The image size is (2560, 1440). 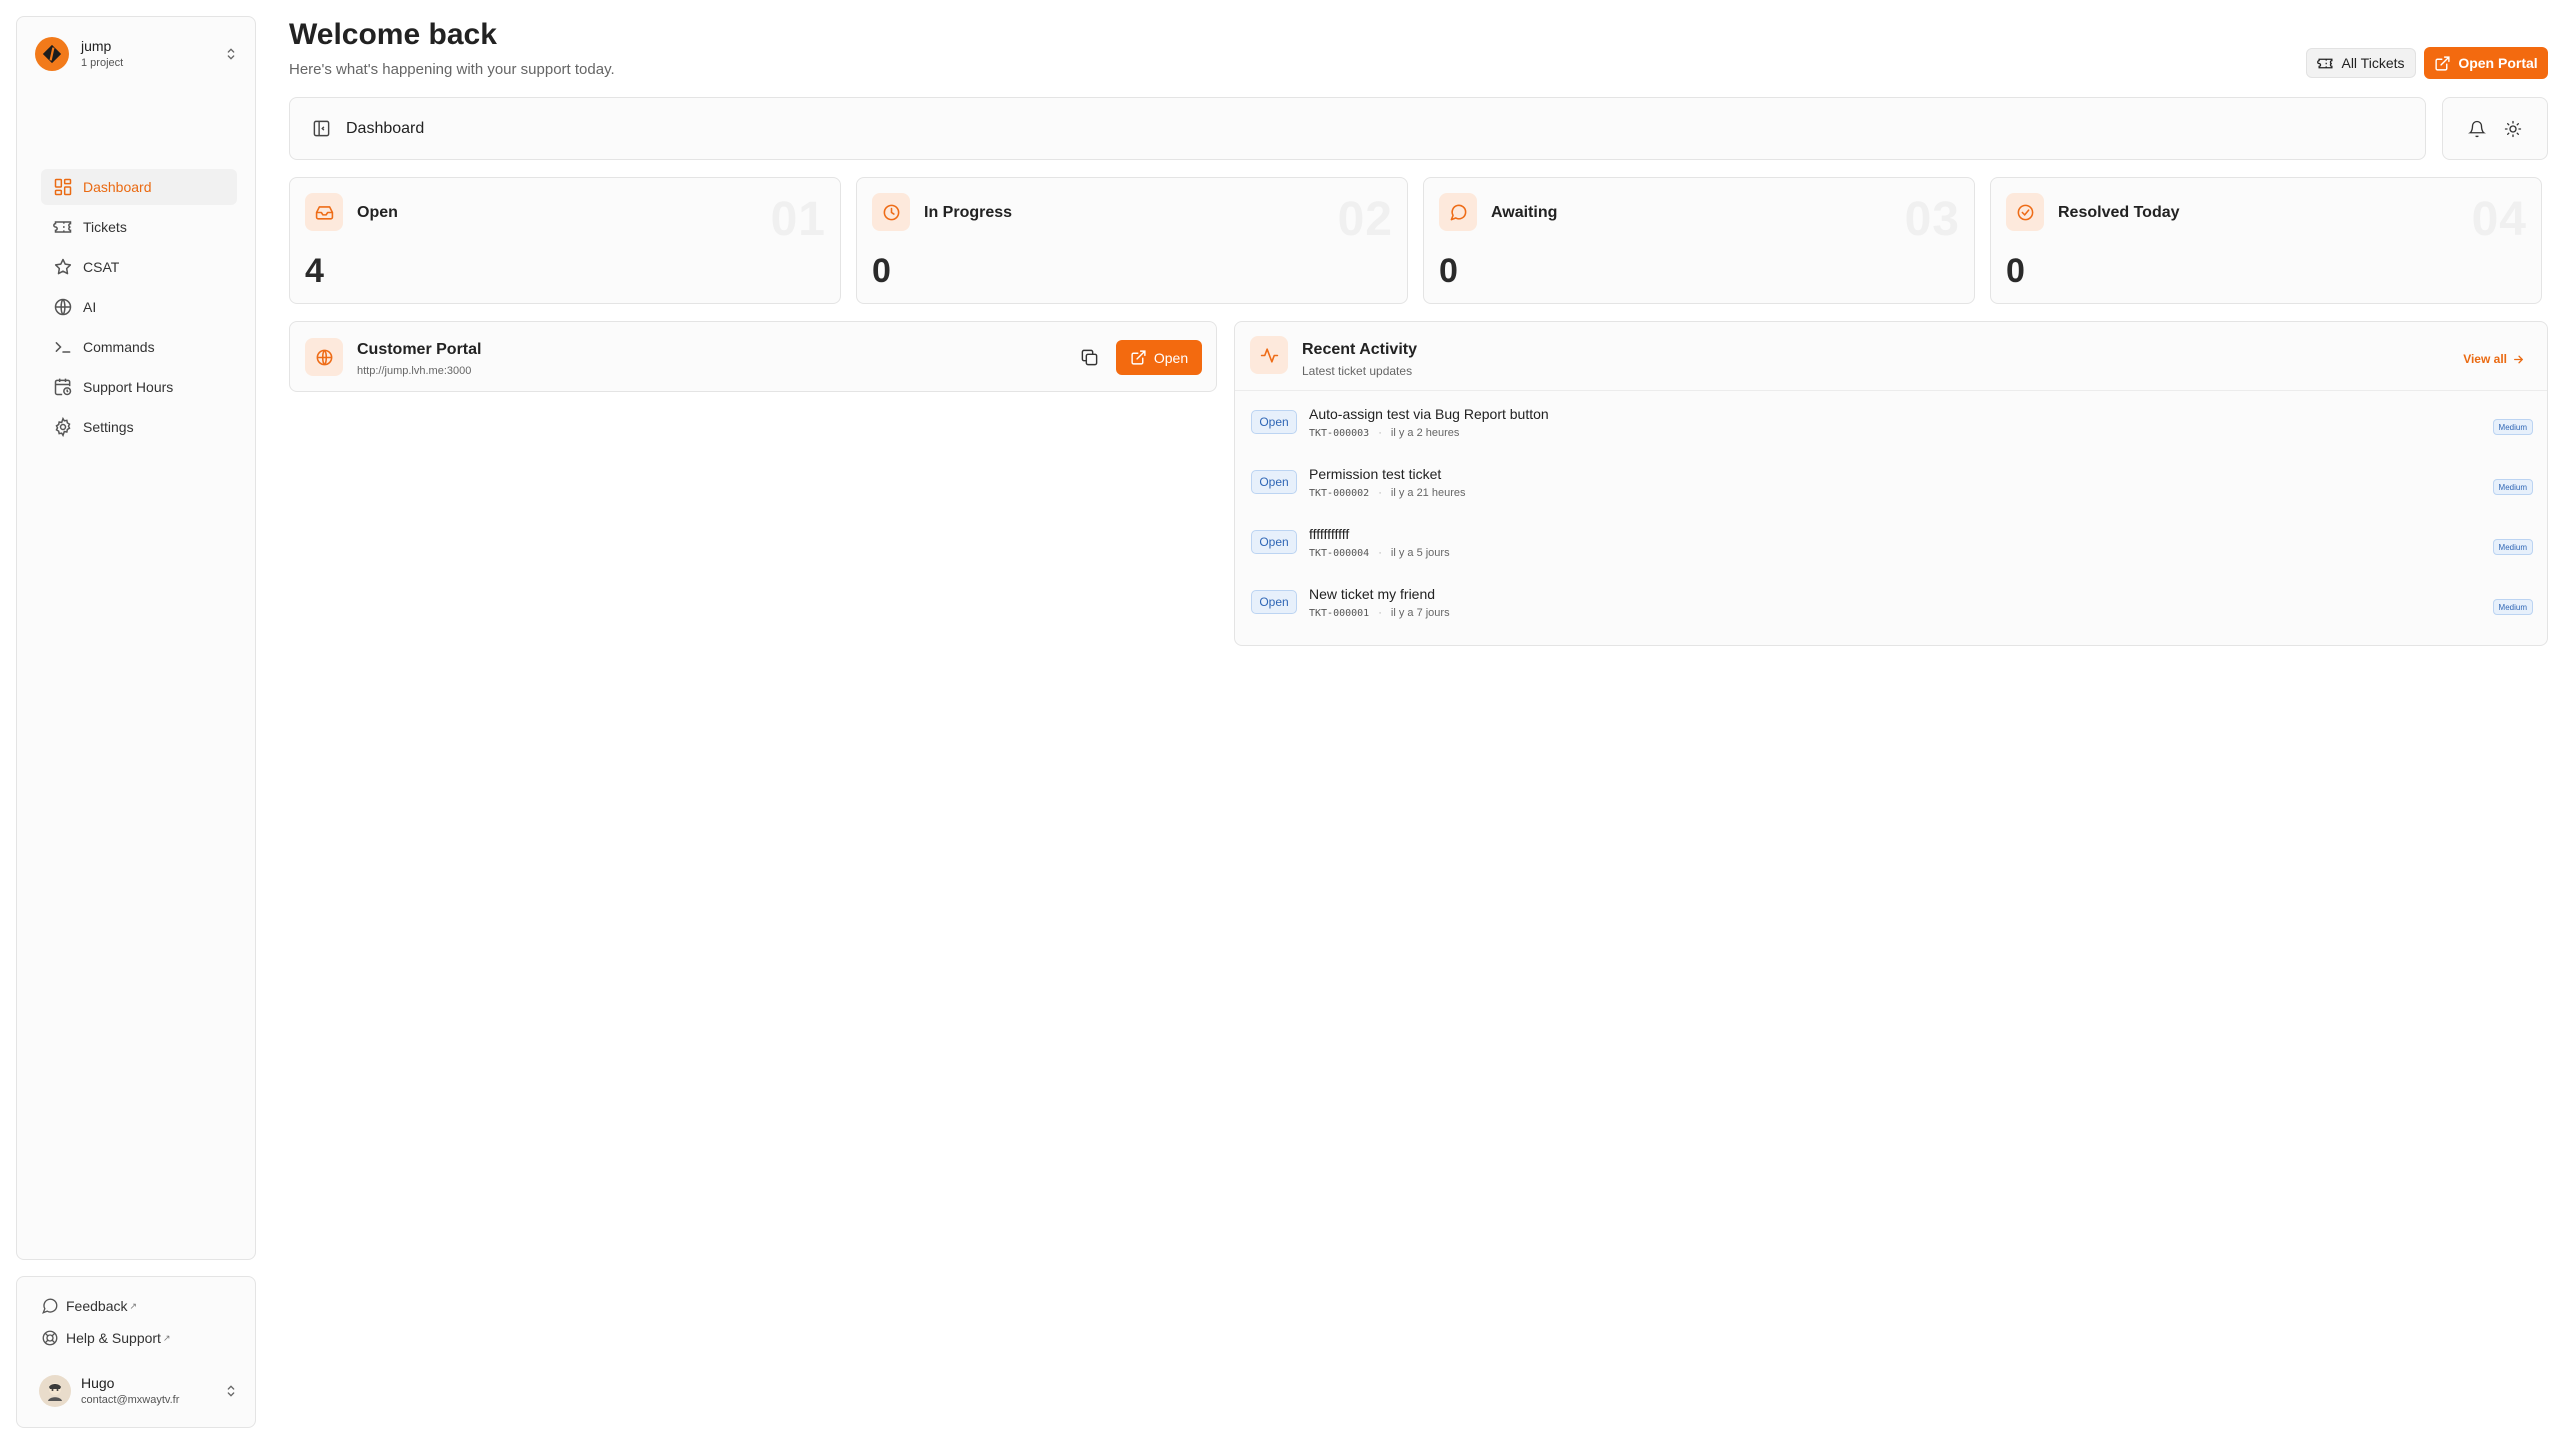 I want to click on sidebar-item-dashboard: Dashboard, so click(x=139, y=187).